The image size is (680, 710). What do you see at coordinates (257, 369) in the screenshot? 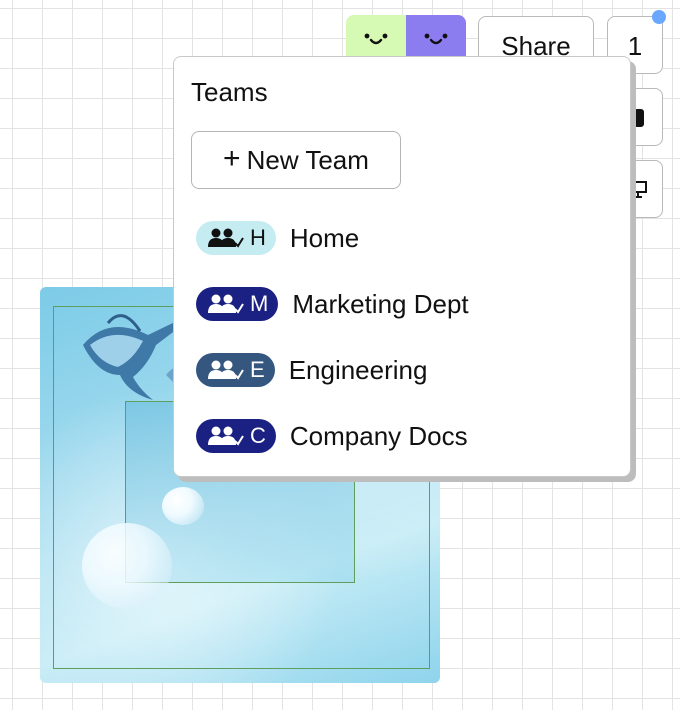
I see `team-initial: E` at bounding box center [257, 369].